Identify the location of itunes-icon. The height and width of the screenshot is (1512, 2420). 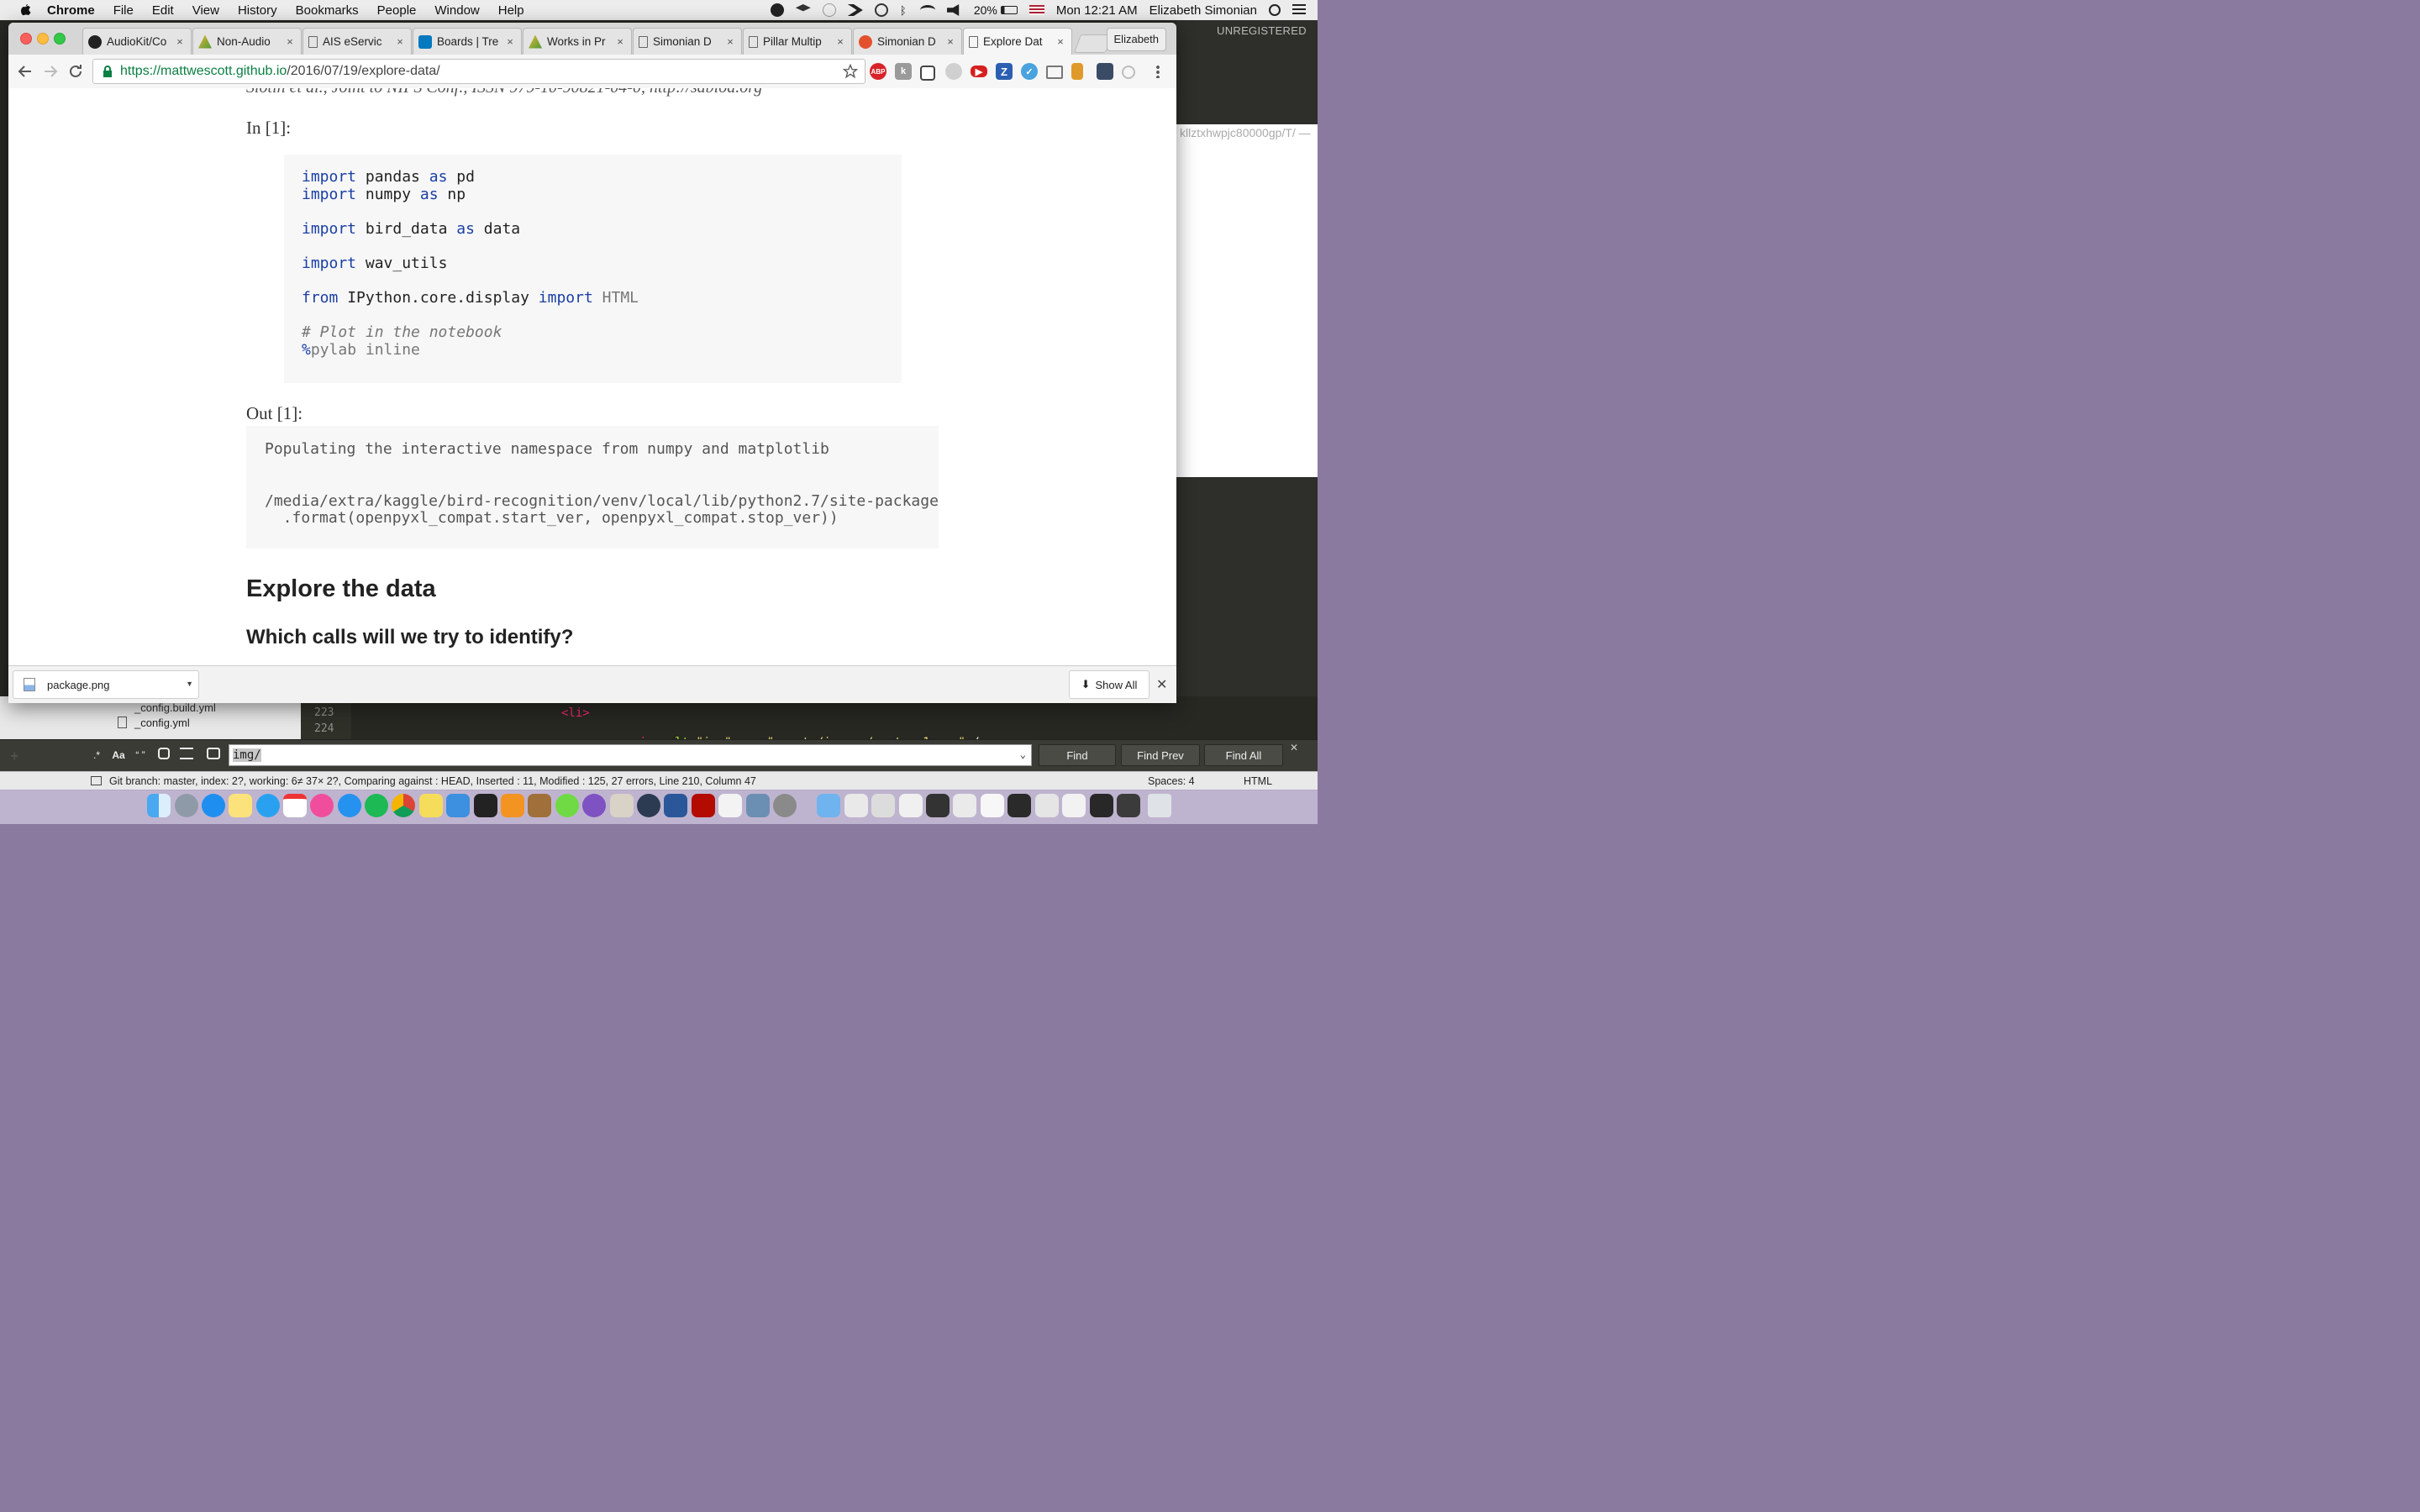
(322, 805).